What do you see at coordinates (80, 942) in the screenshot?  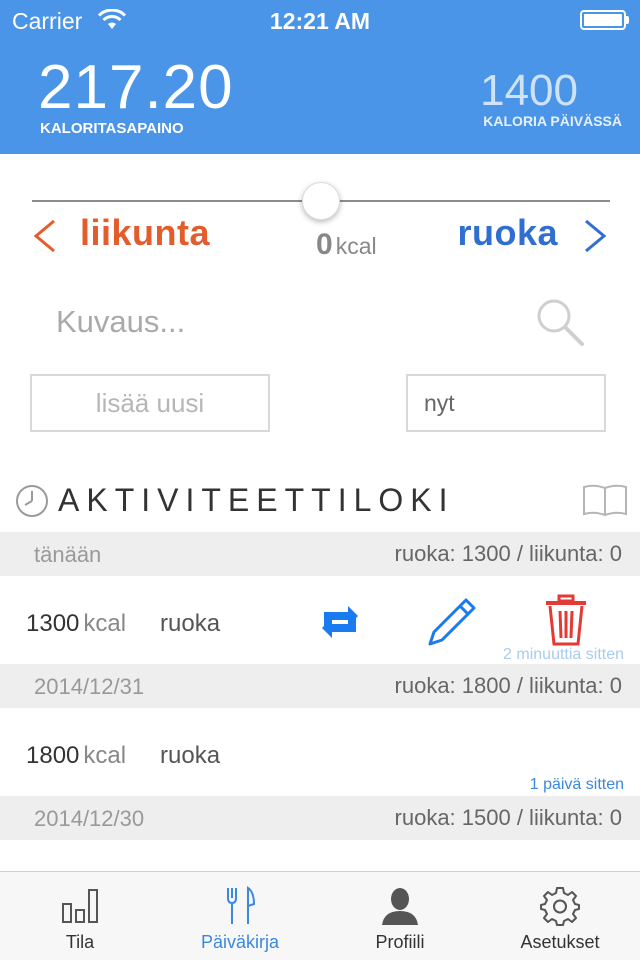 I see `tab-label: Tila` at bounding box center [80, 942].